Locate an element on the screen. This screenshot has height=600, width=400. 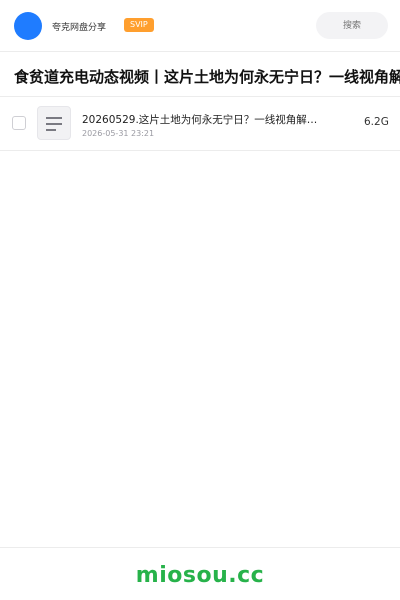
title-bar: 食贫道充电动态视频丨这片土地为何永无宁日？一线视角解 is located at coordinates (200, 75).